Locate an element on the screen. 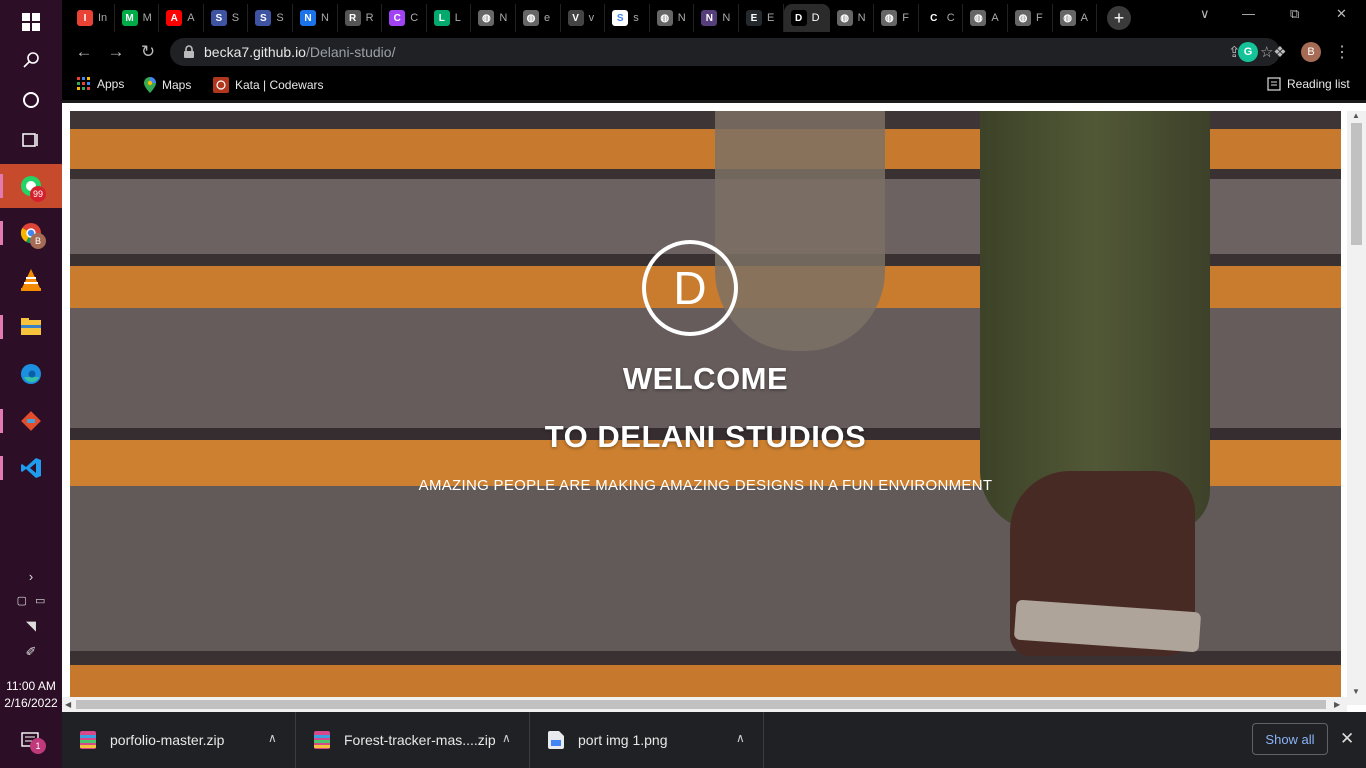 This screenshot has width=1366, height=768. show-hidden-icons-button: › is located at coordinates (31, 576).